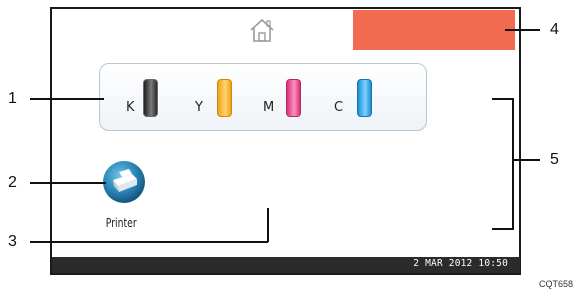 This screenshot has height=294, width=575. I want to click on figure-id: CQT658, so click(555, 284).